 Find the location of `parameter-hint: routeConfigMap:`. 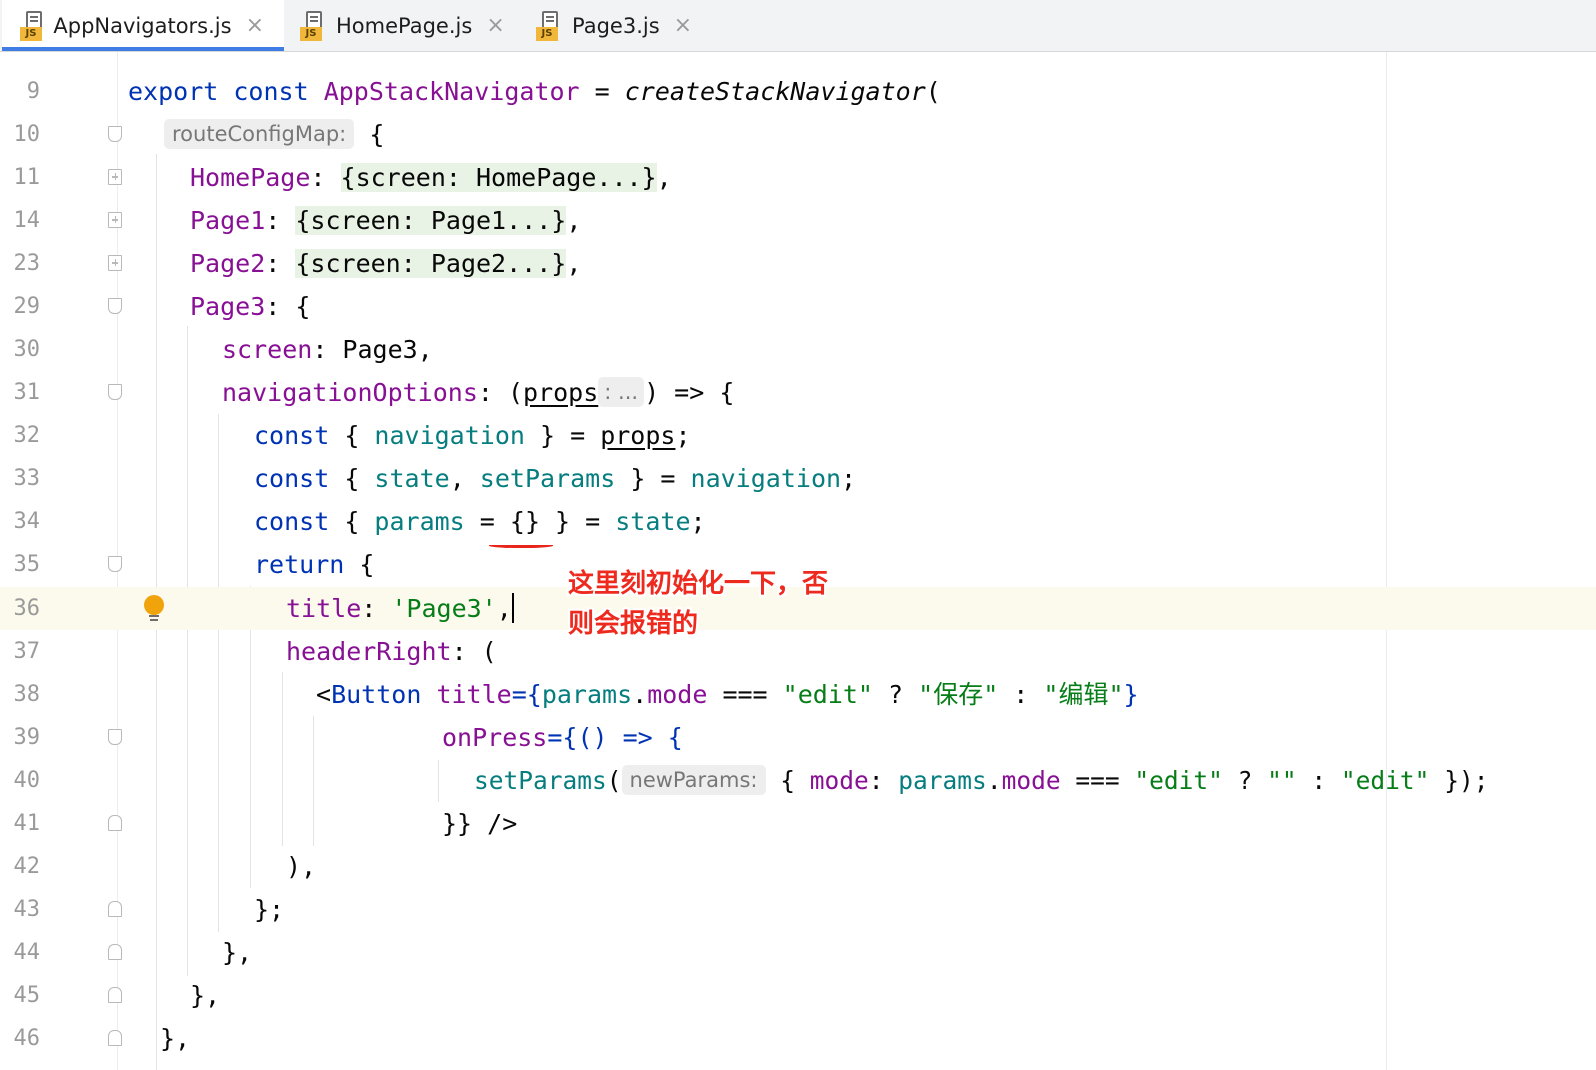

parameter-hint: routeConfigMap: is located at coordinates (259, 134).